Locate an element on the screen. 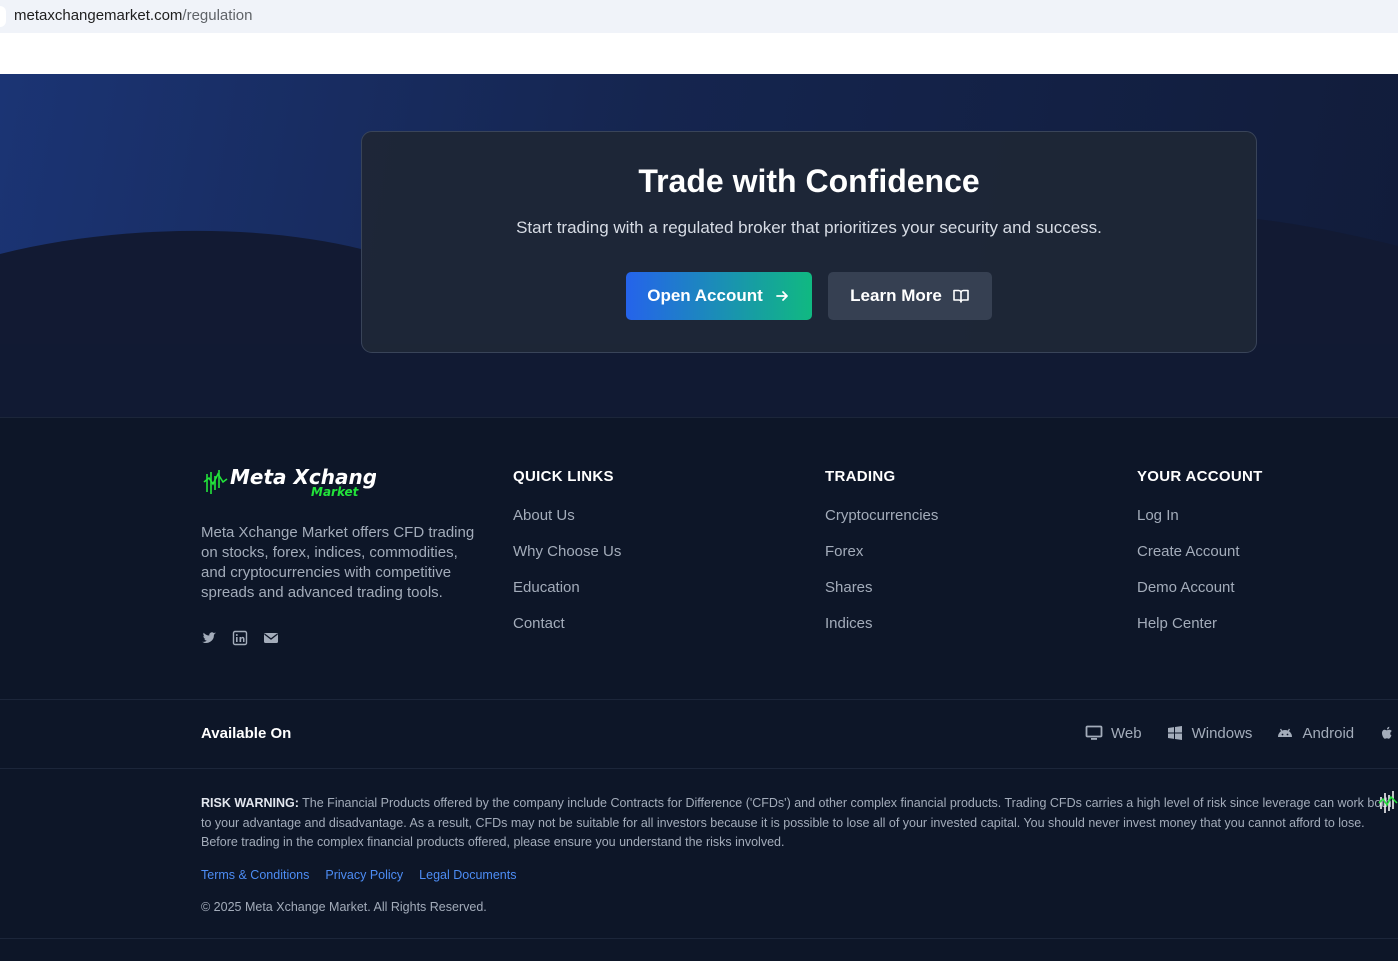 Image resolution: width=1398 pixels, height=961 pixels. brand-logo: Meta Xchange Market is located at coordinates (296, 481).